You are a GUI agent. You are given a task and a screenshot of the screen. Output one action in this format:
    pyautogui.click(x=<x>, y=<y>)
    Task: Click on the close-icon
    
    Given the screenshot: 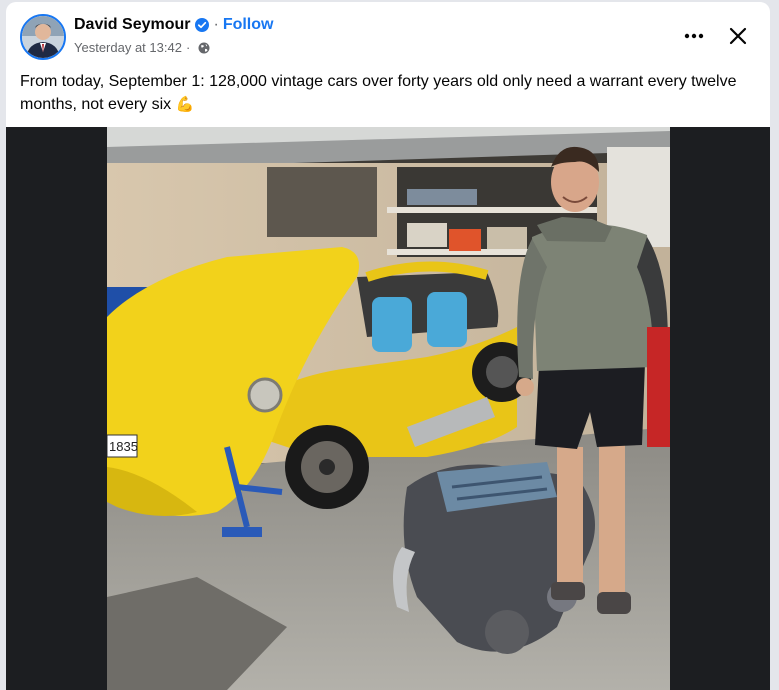 What is the action you would take?
    pyautogui.click(x=738, y=36)
    